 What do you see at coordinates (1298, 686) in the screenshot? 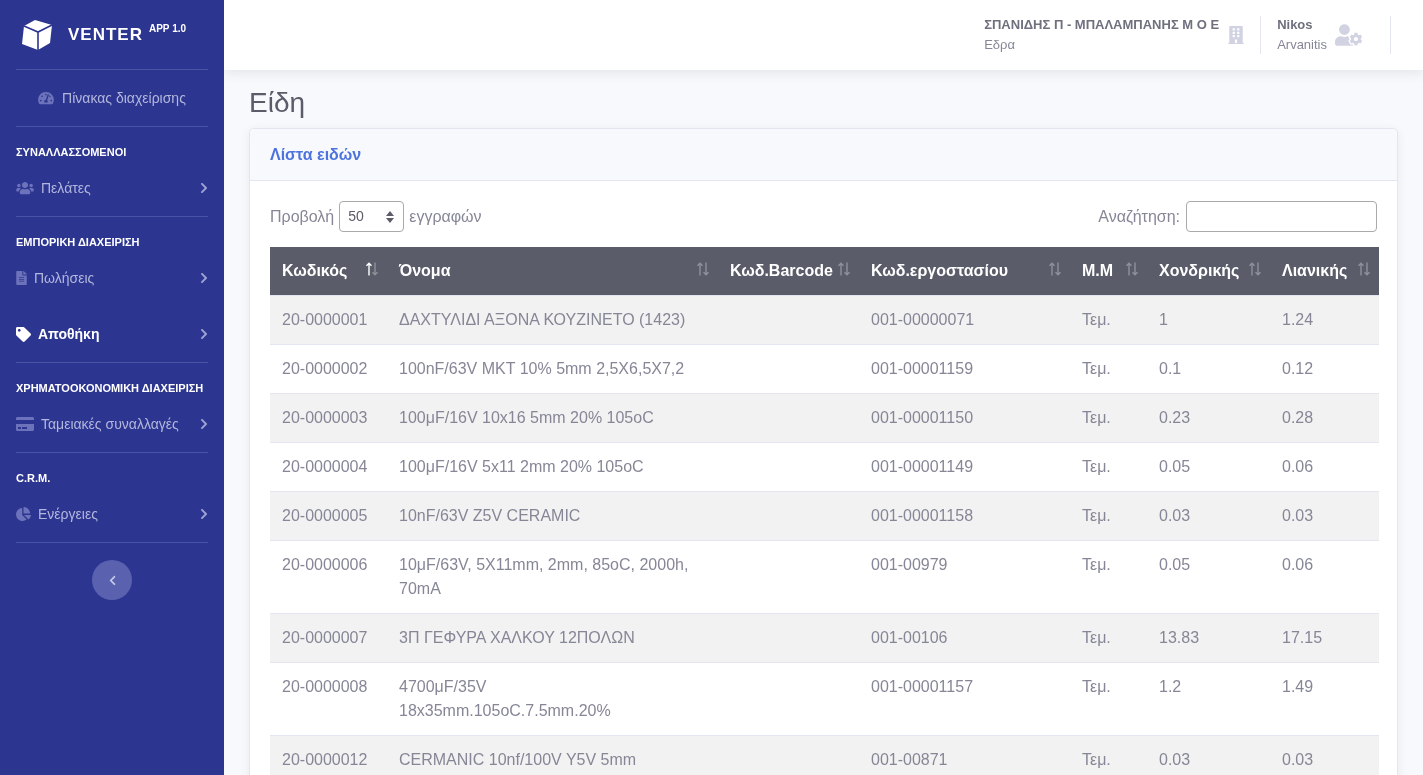
I see `retail-price: 1.49` at bounding box center [1298, 686].